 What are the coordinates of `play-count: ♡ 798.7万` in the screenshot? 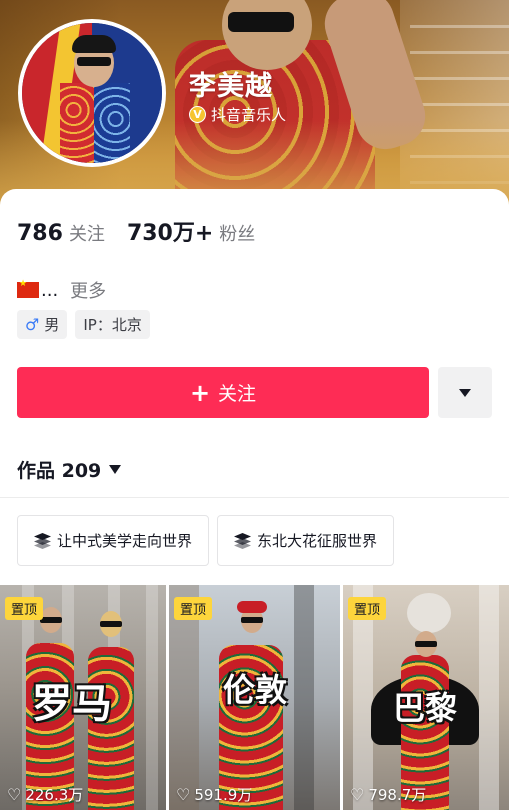 It's located at (388, 794).